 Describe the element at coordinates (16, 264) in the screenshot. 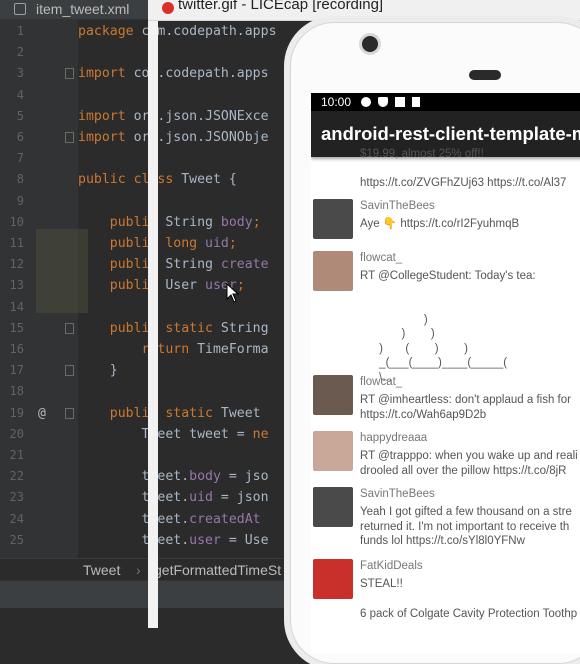

I see `line-number: 12` at that location.